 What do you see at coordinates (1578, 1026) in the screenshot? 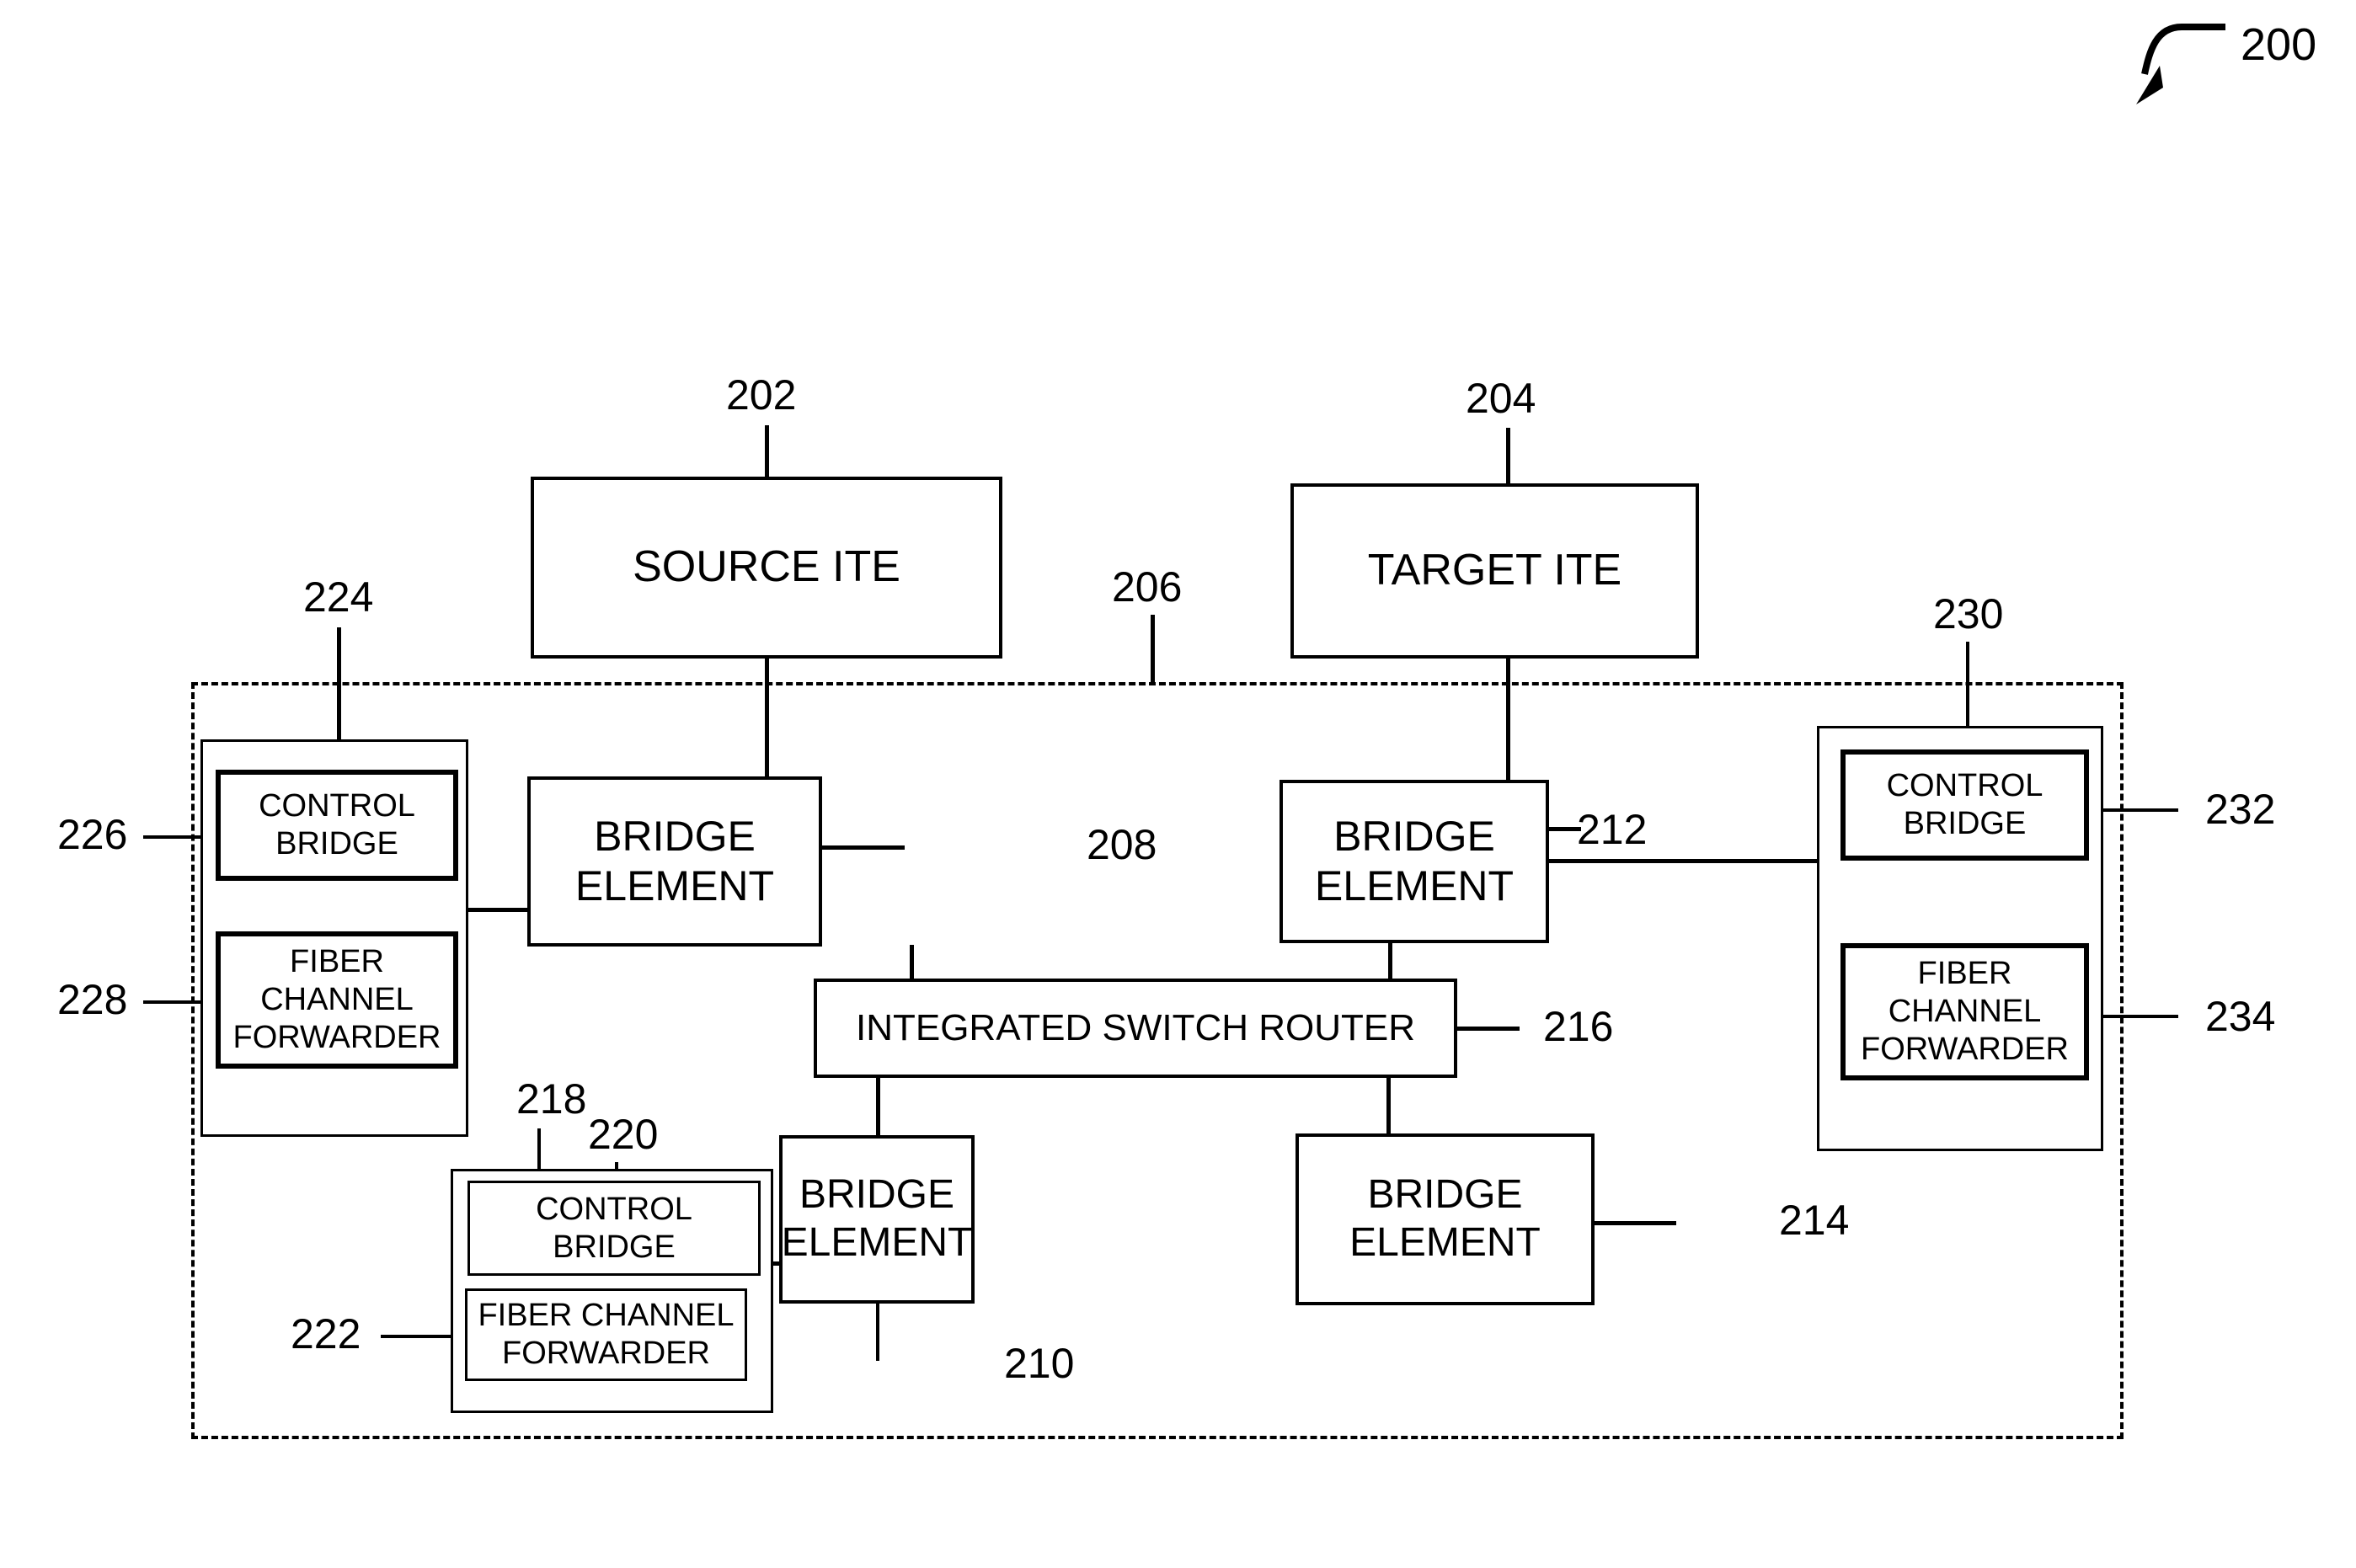
I see `ref-216: 216` at bounding box center [1578, 1026].